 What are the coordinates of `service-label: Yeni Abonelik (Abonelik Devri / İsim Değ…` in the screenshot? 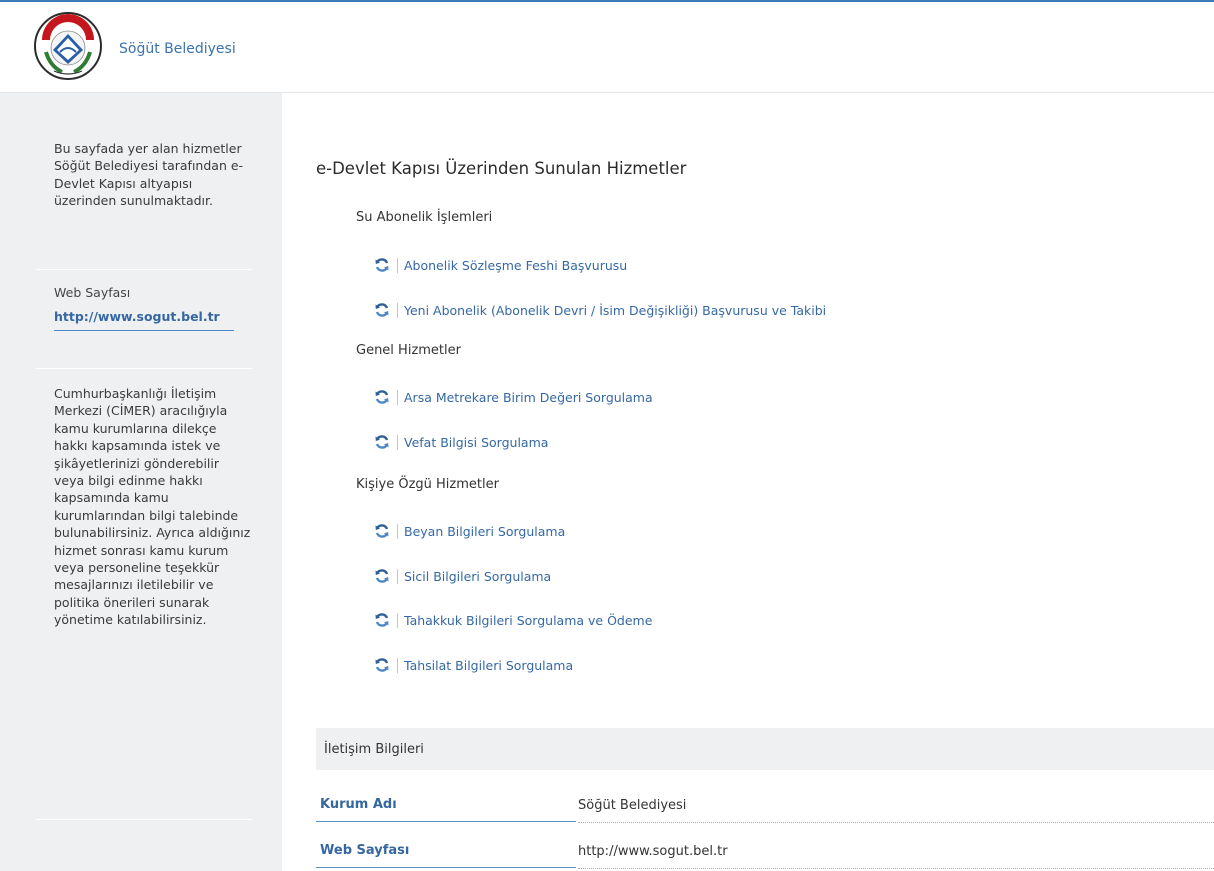 It's located at (615, 310).